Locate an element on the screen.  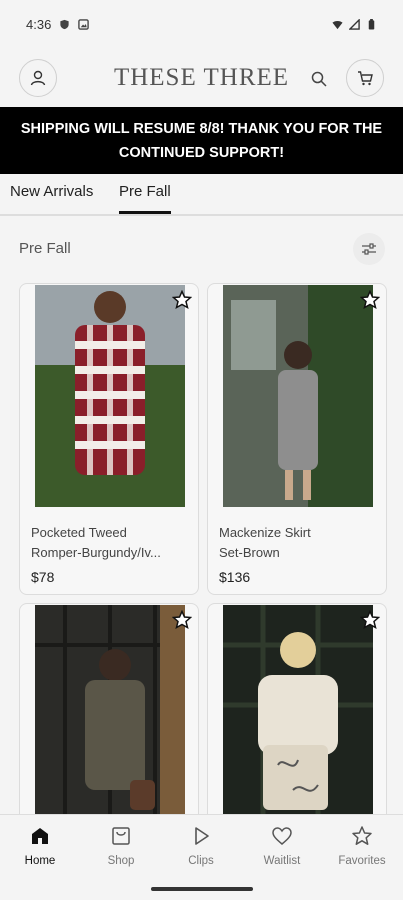
nav-waitlist-label: Waitlist is located at coordinates (282, 861).